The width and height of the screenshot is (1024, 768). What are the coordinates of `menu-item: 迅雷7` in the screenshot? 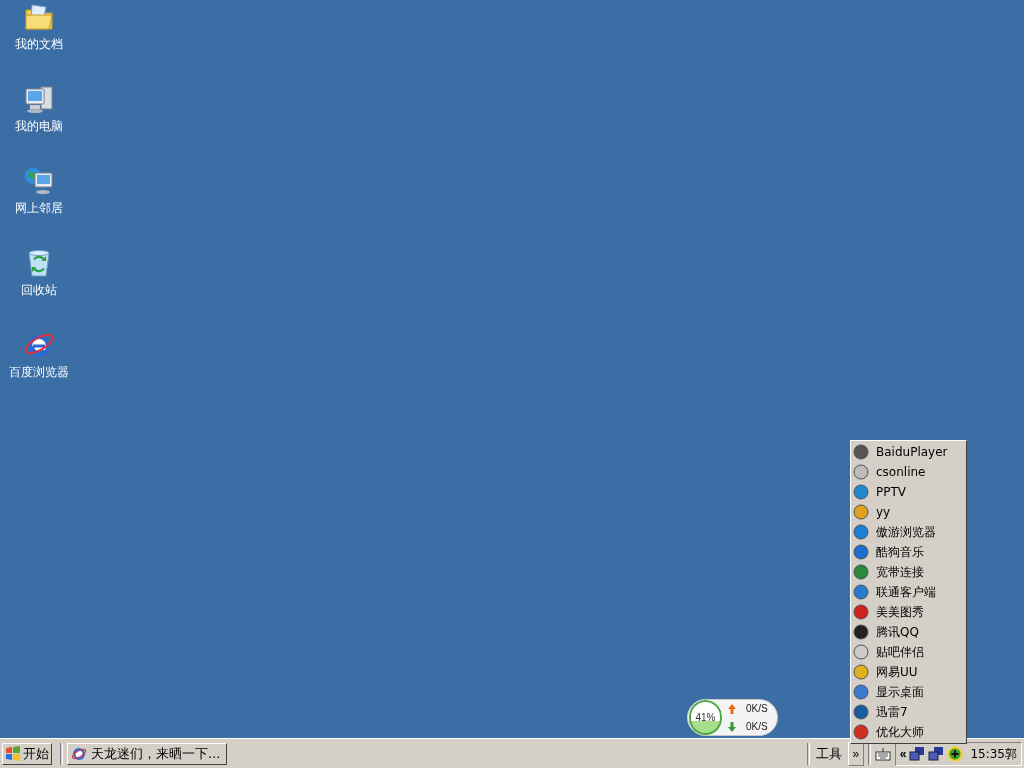 It's located at (908, 712).